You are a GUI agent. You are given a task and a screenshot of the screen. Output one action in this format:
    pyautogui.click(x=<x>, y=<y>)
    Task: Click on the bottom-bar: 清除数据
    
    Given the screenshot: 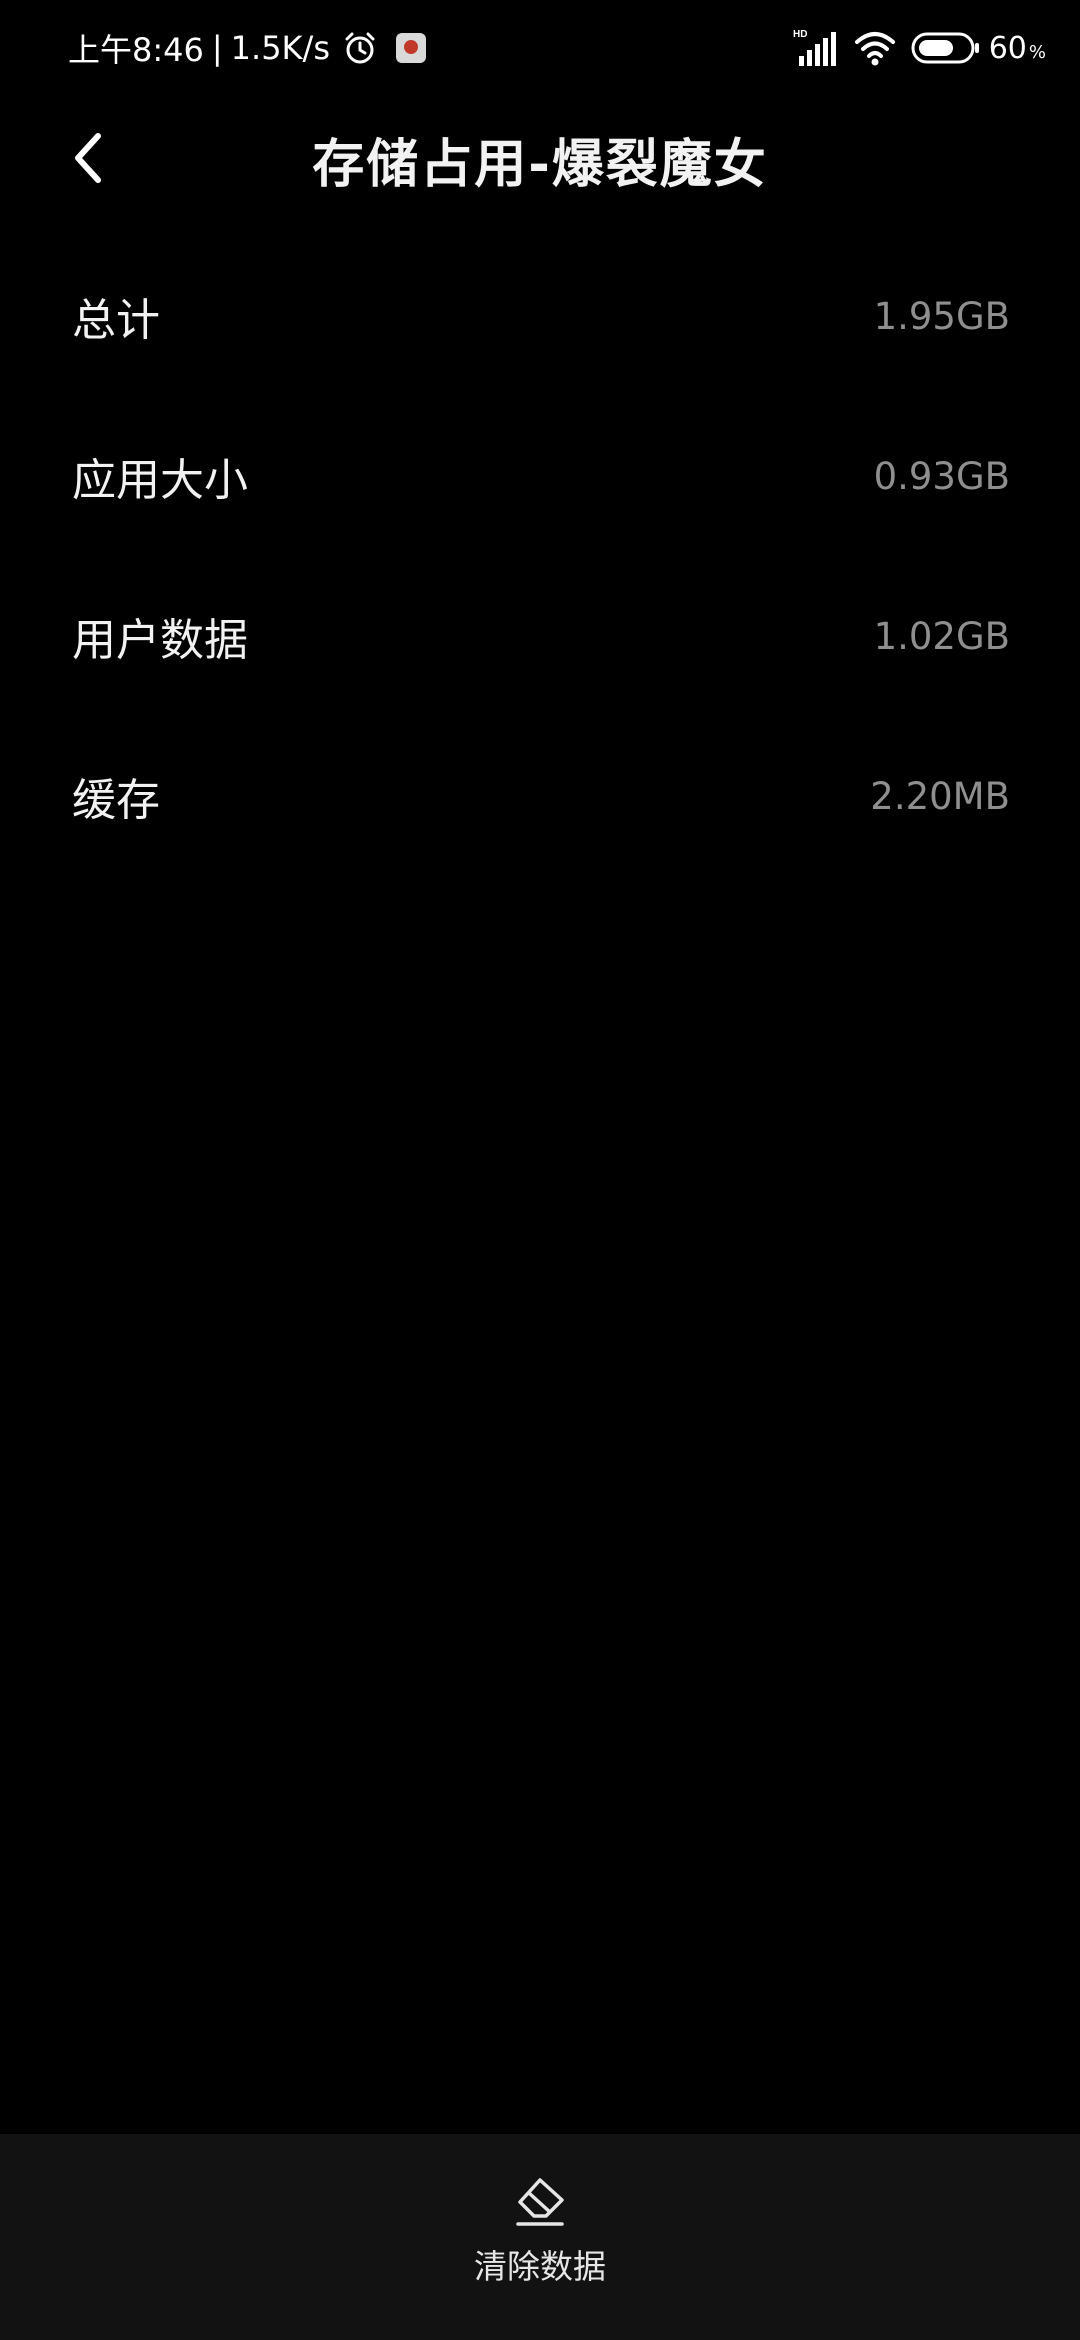 What is the action you would take?
    pyautogui.click(x=540, y=2237)
    